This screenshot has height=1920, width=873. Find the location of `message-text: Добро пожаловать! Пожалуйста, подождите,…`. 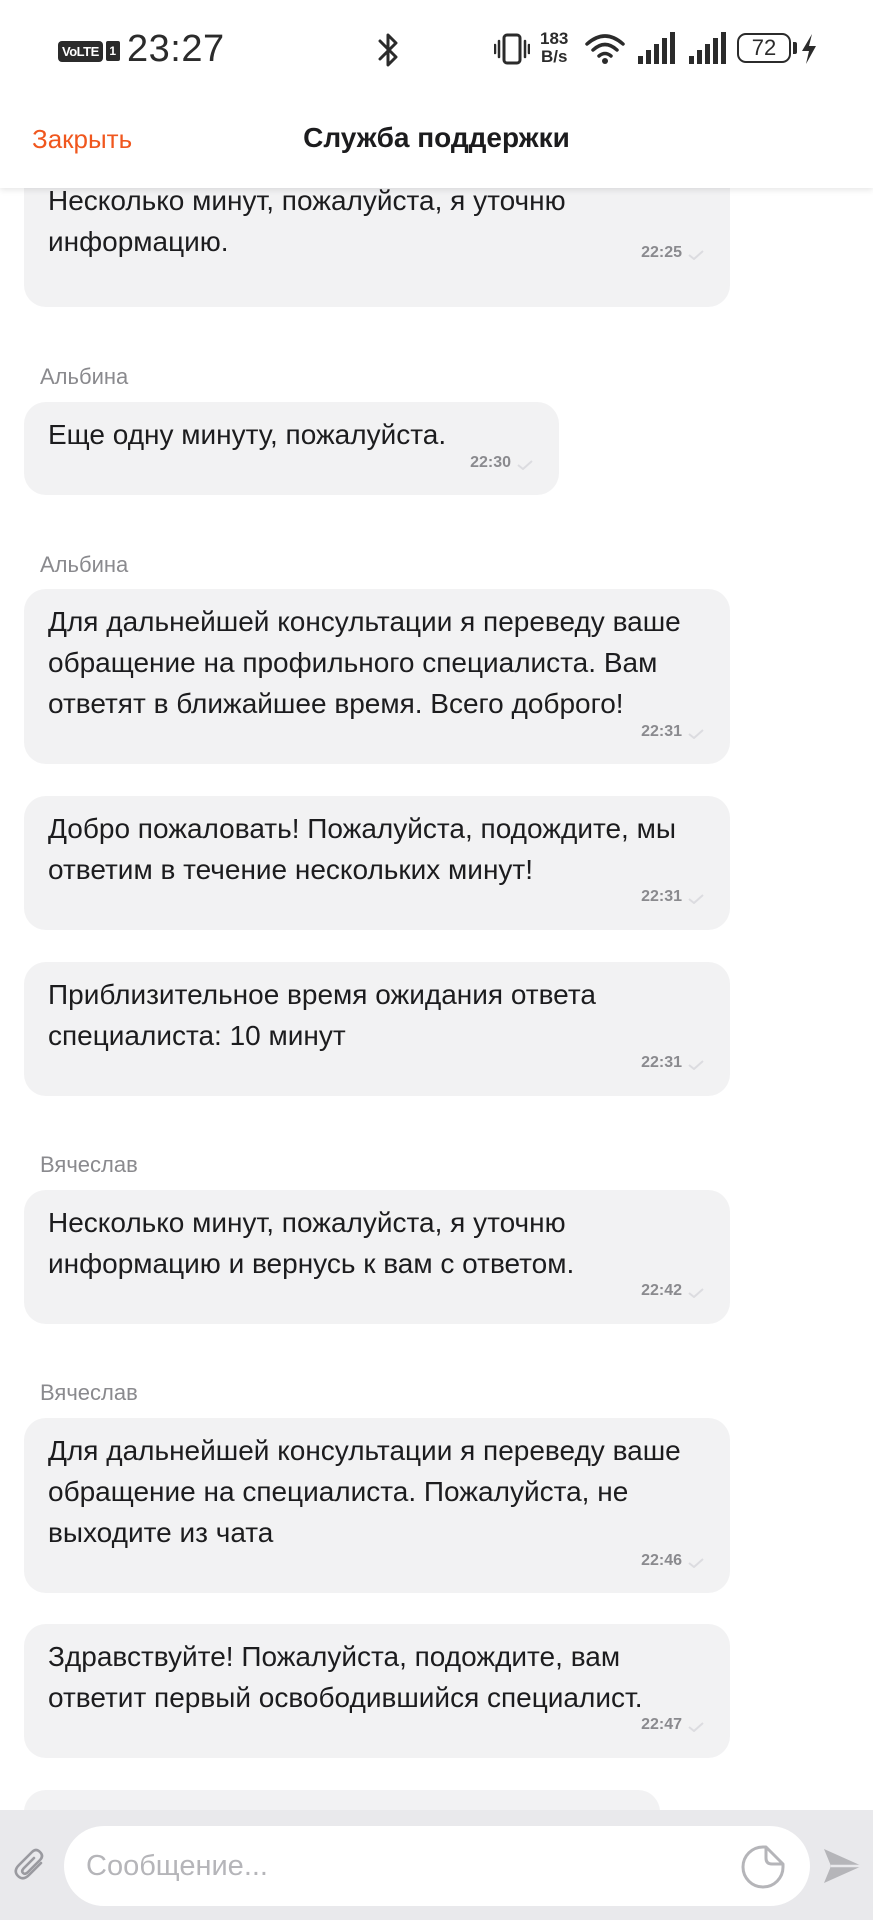

message-text: Добро пожаловать! Пожалуйста, подождите,… is located at coordinates (362, 849).